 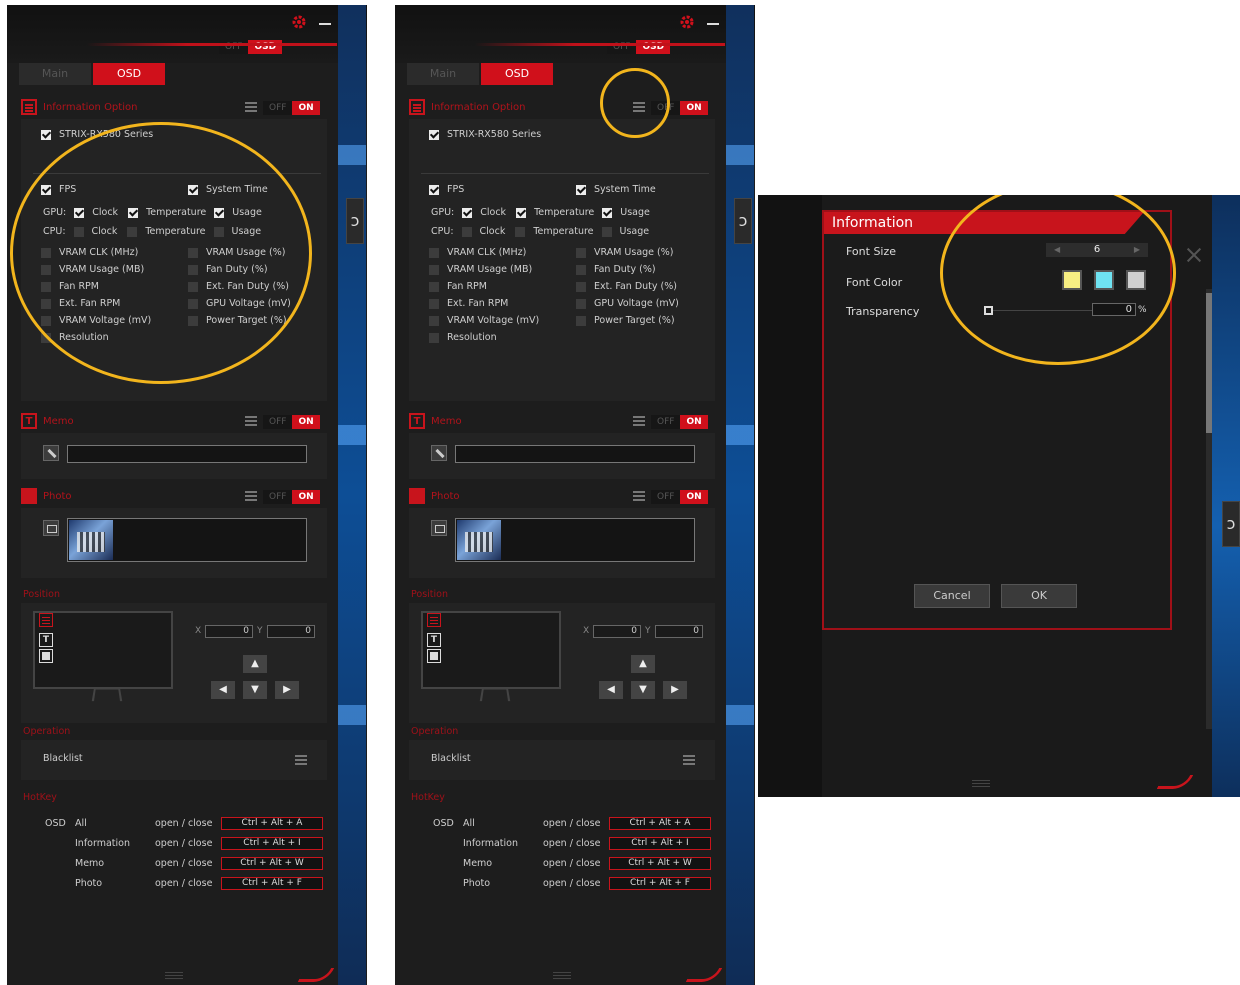 I want to click on checkbox-fan-duty: Fan Duty (%), so click(x=228, y=269).